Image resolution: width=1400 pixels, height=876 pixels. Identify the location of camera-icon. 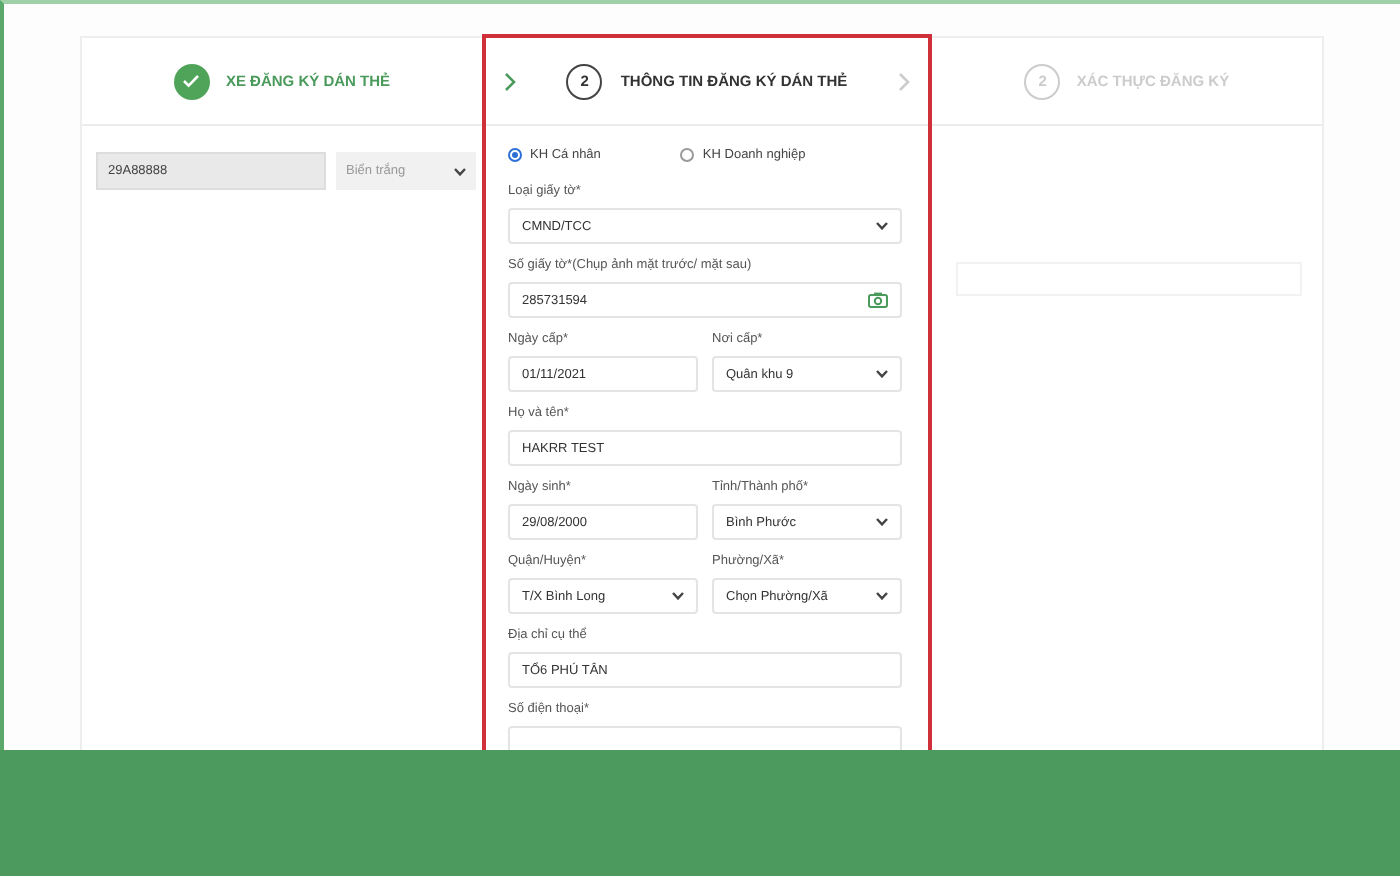
(878, 300).